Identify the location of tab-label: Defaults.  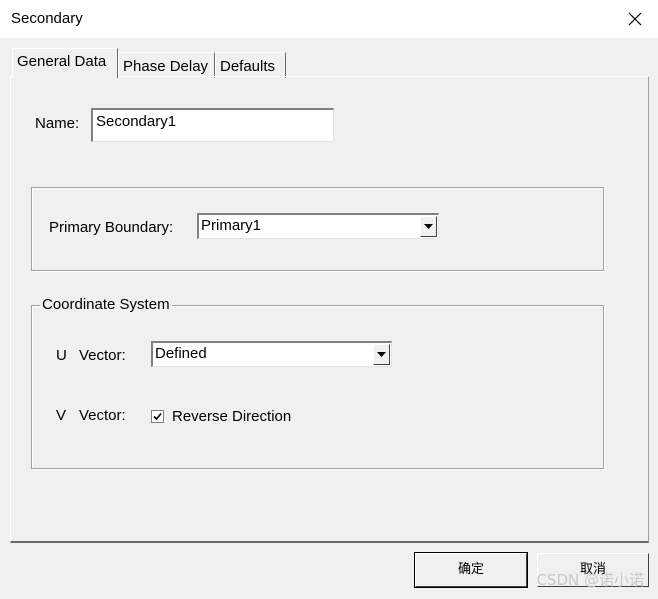
(248, 66).